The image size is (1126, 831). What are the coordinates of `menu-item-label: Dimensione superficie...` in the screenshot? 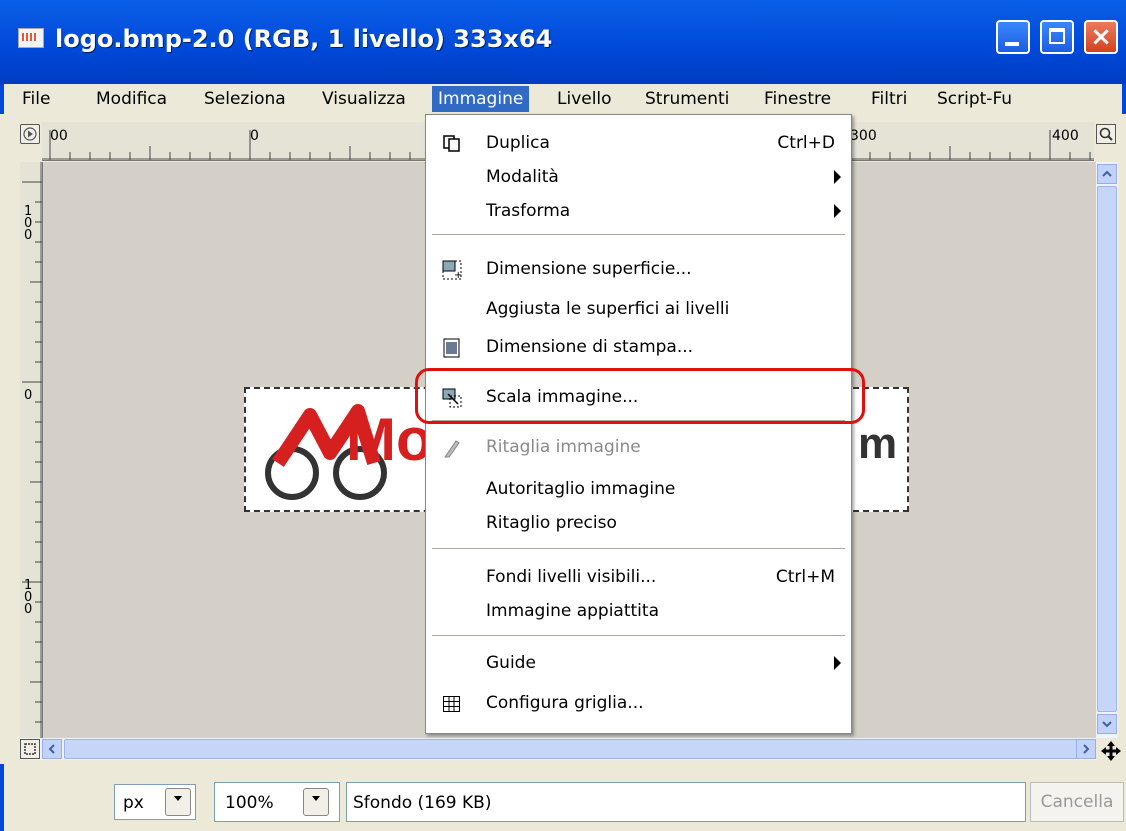 It's located at (589, 269).